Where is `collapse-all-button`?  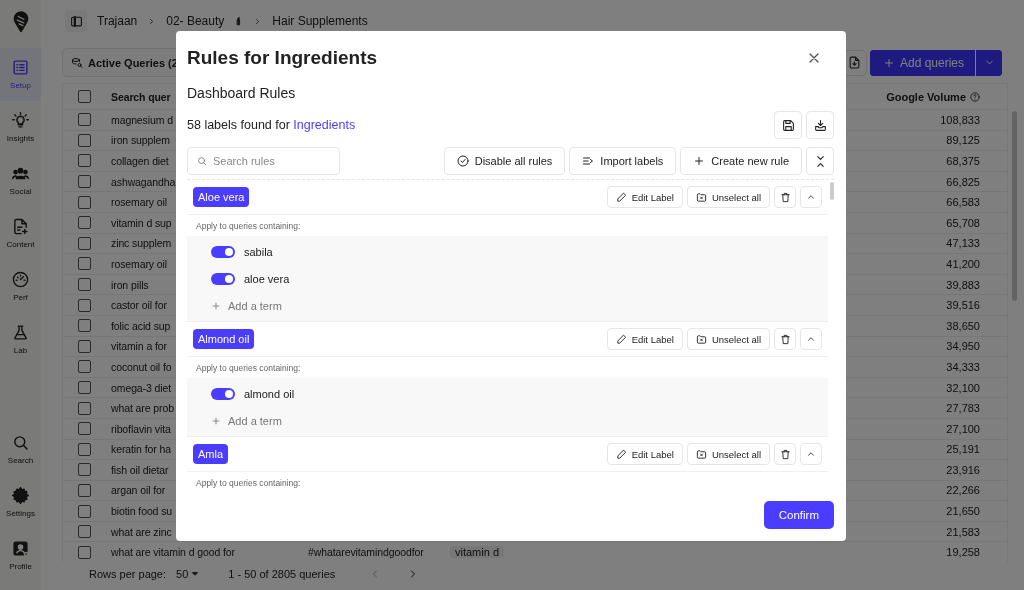
collapse-all-button is located at coordinates (820, 161).